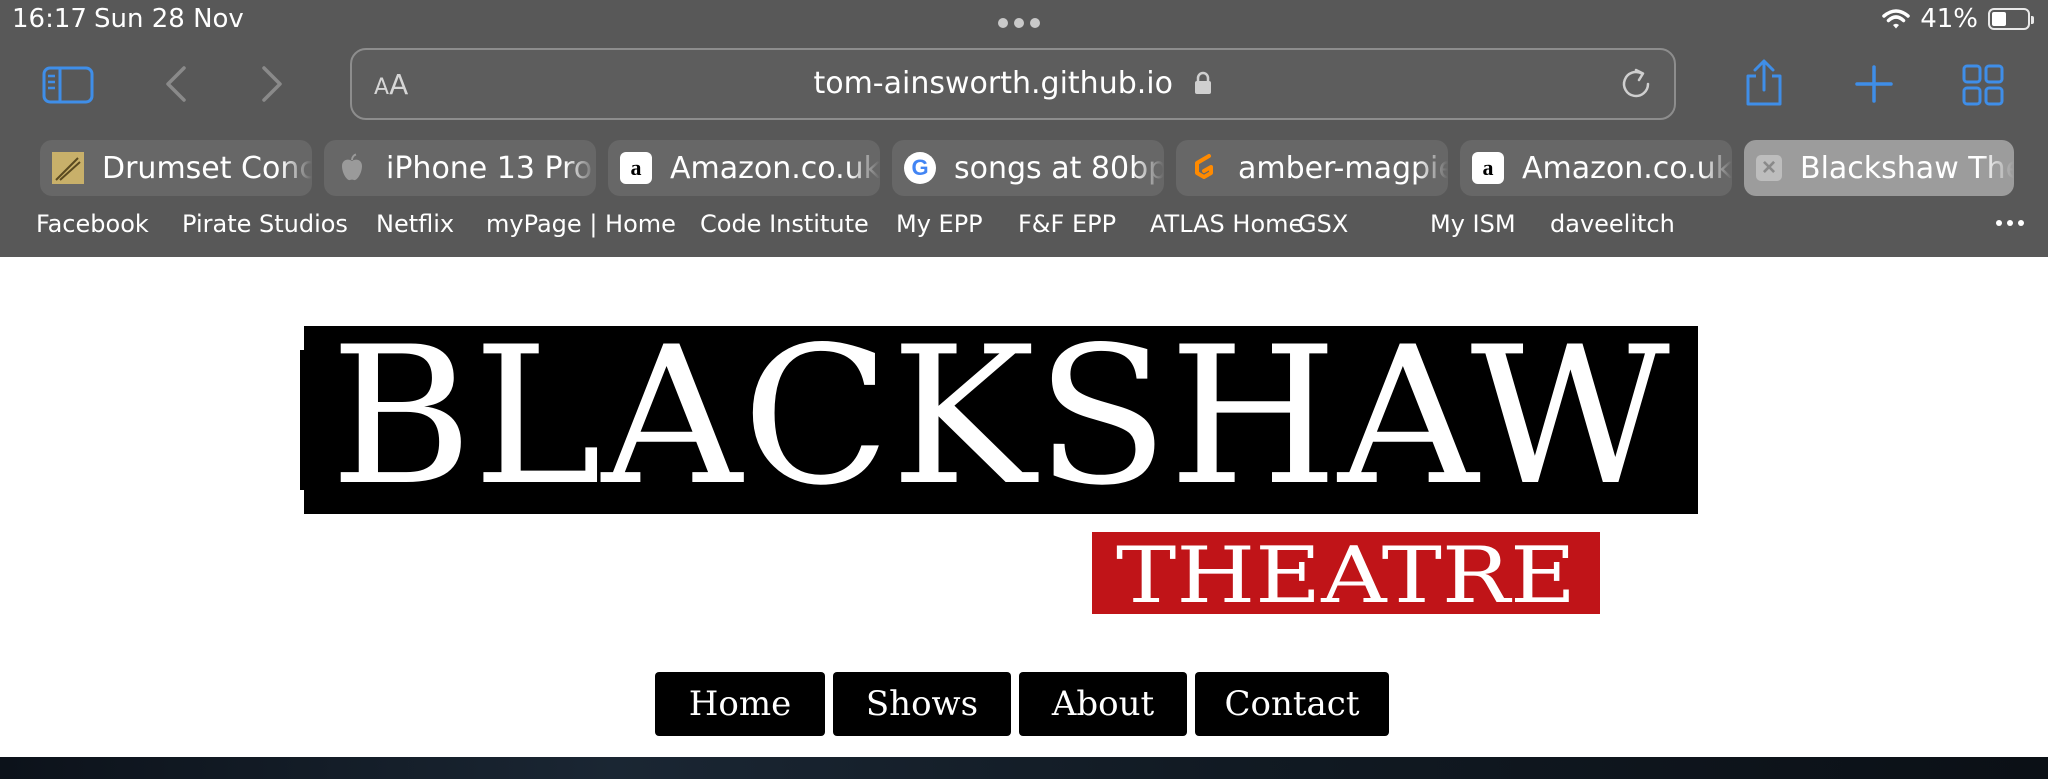  I want to click on main-nav: Home Shows About Contact, so click(1022, 704).